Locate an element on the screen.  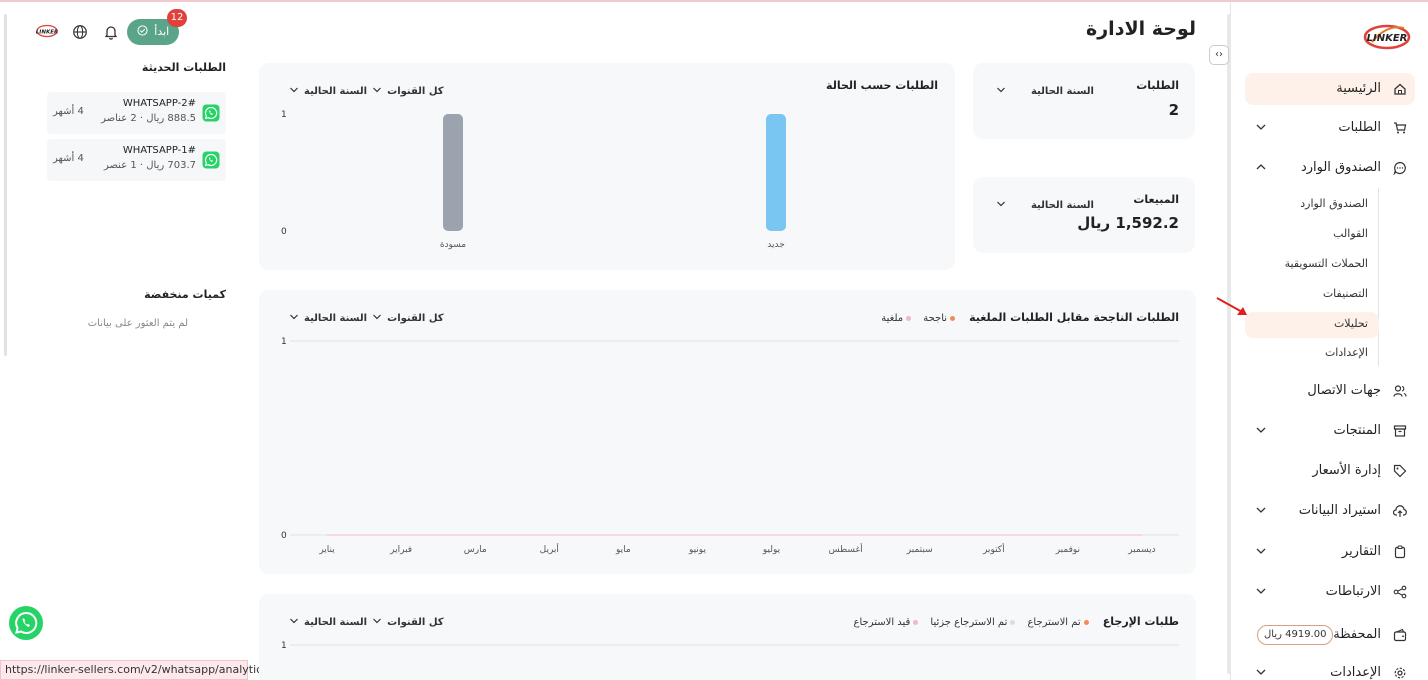
sidebar-item-reports: التقارير is located at coordinates (1330, 552).